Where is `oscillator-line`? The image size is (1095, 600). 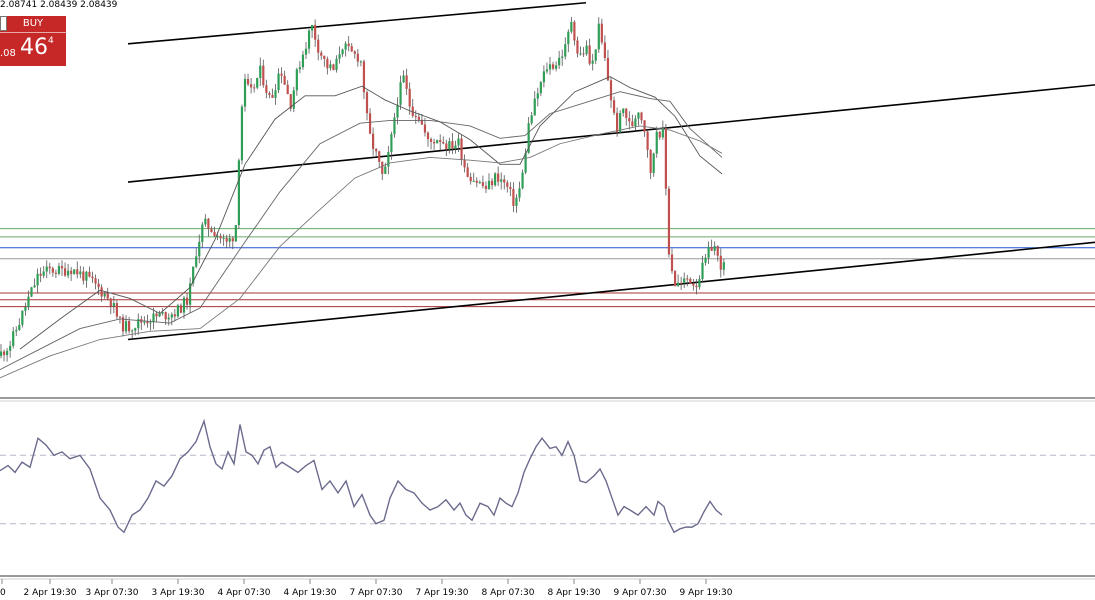 oscillator-line is located at coordinates (361, 476).